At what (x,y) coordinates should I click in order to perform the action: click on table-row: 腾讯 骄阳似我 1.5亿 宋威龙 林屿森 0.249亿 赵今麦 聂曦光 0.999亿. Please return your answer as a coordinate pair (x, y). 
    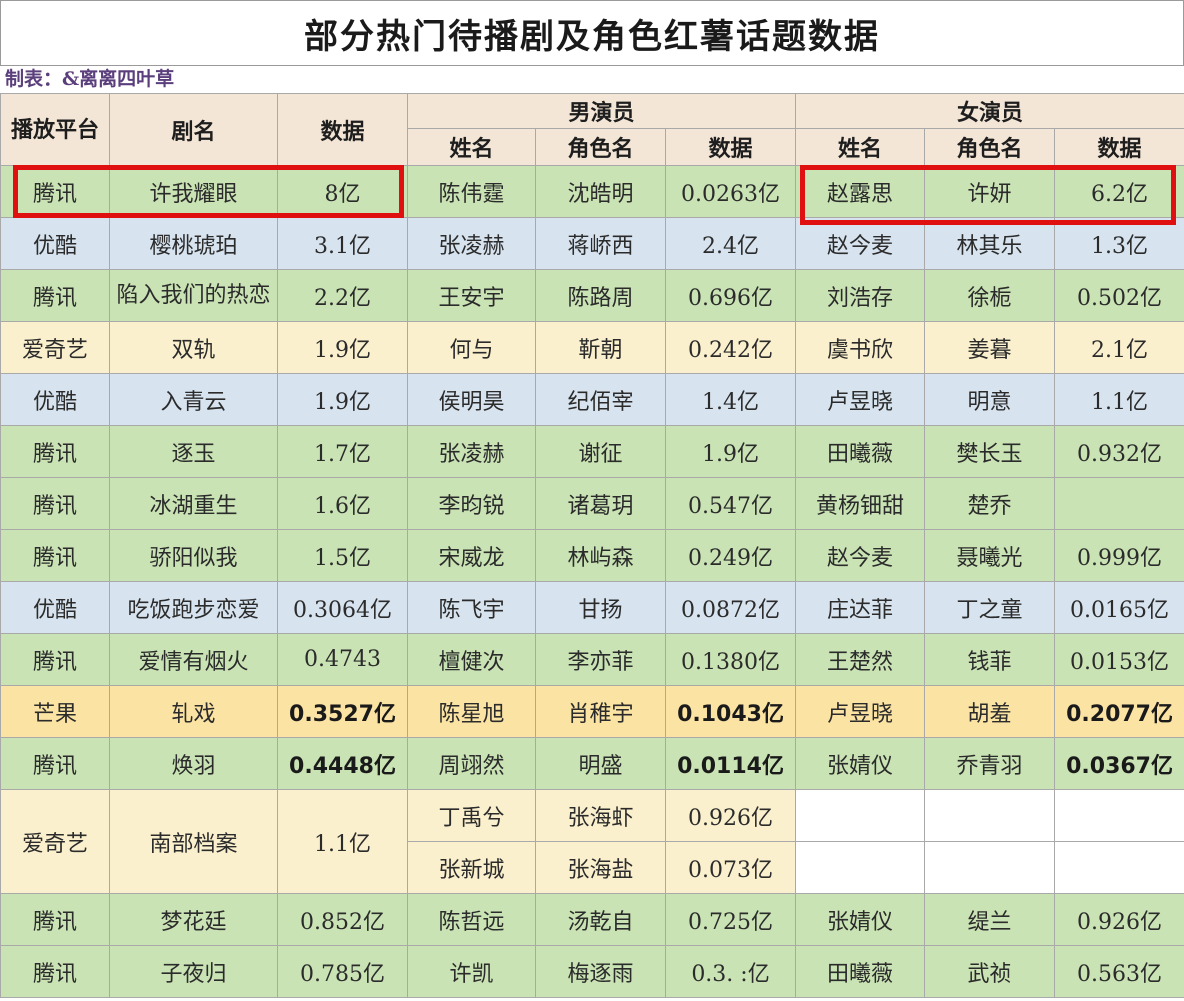
    Looking at the image, I should click on (592, 555).